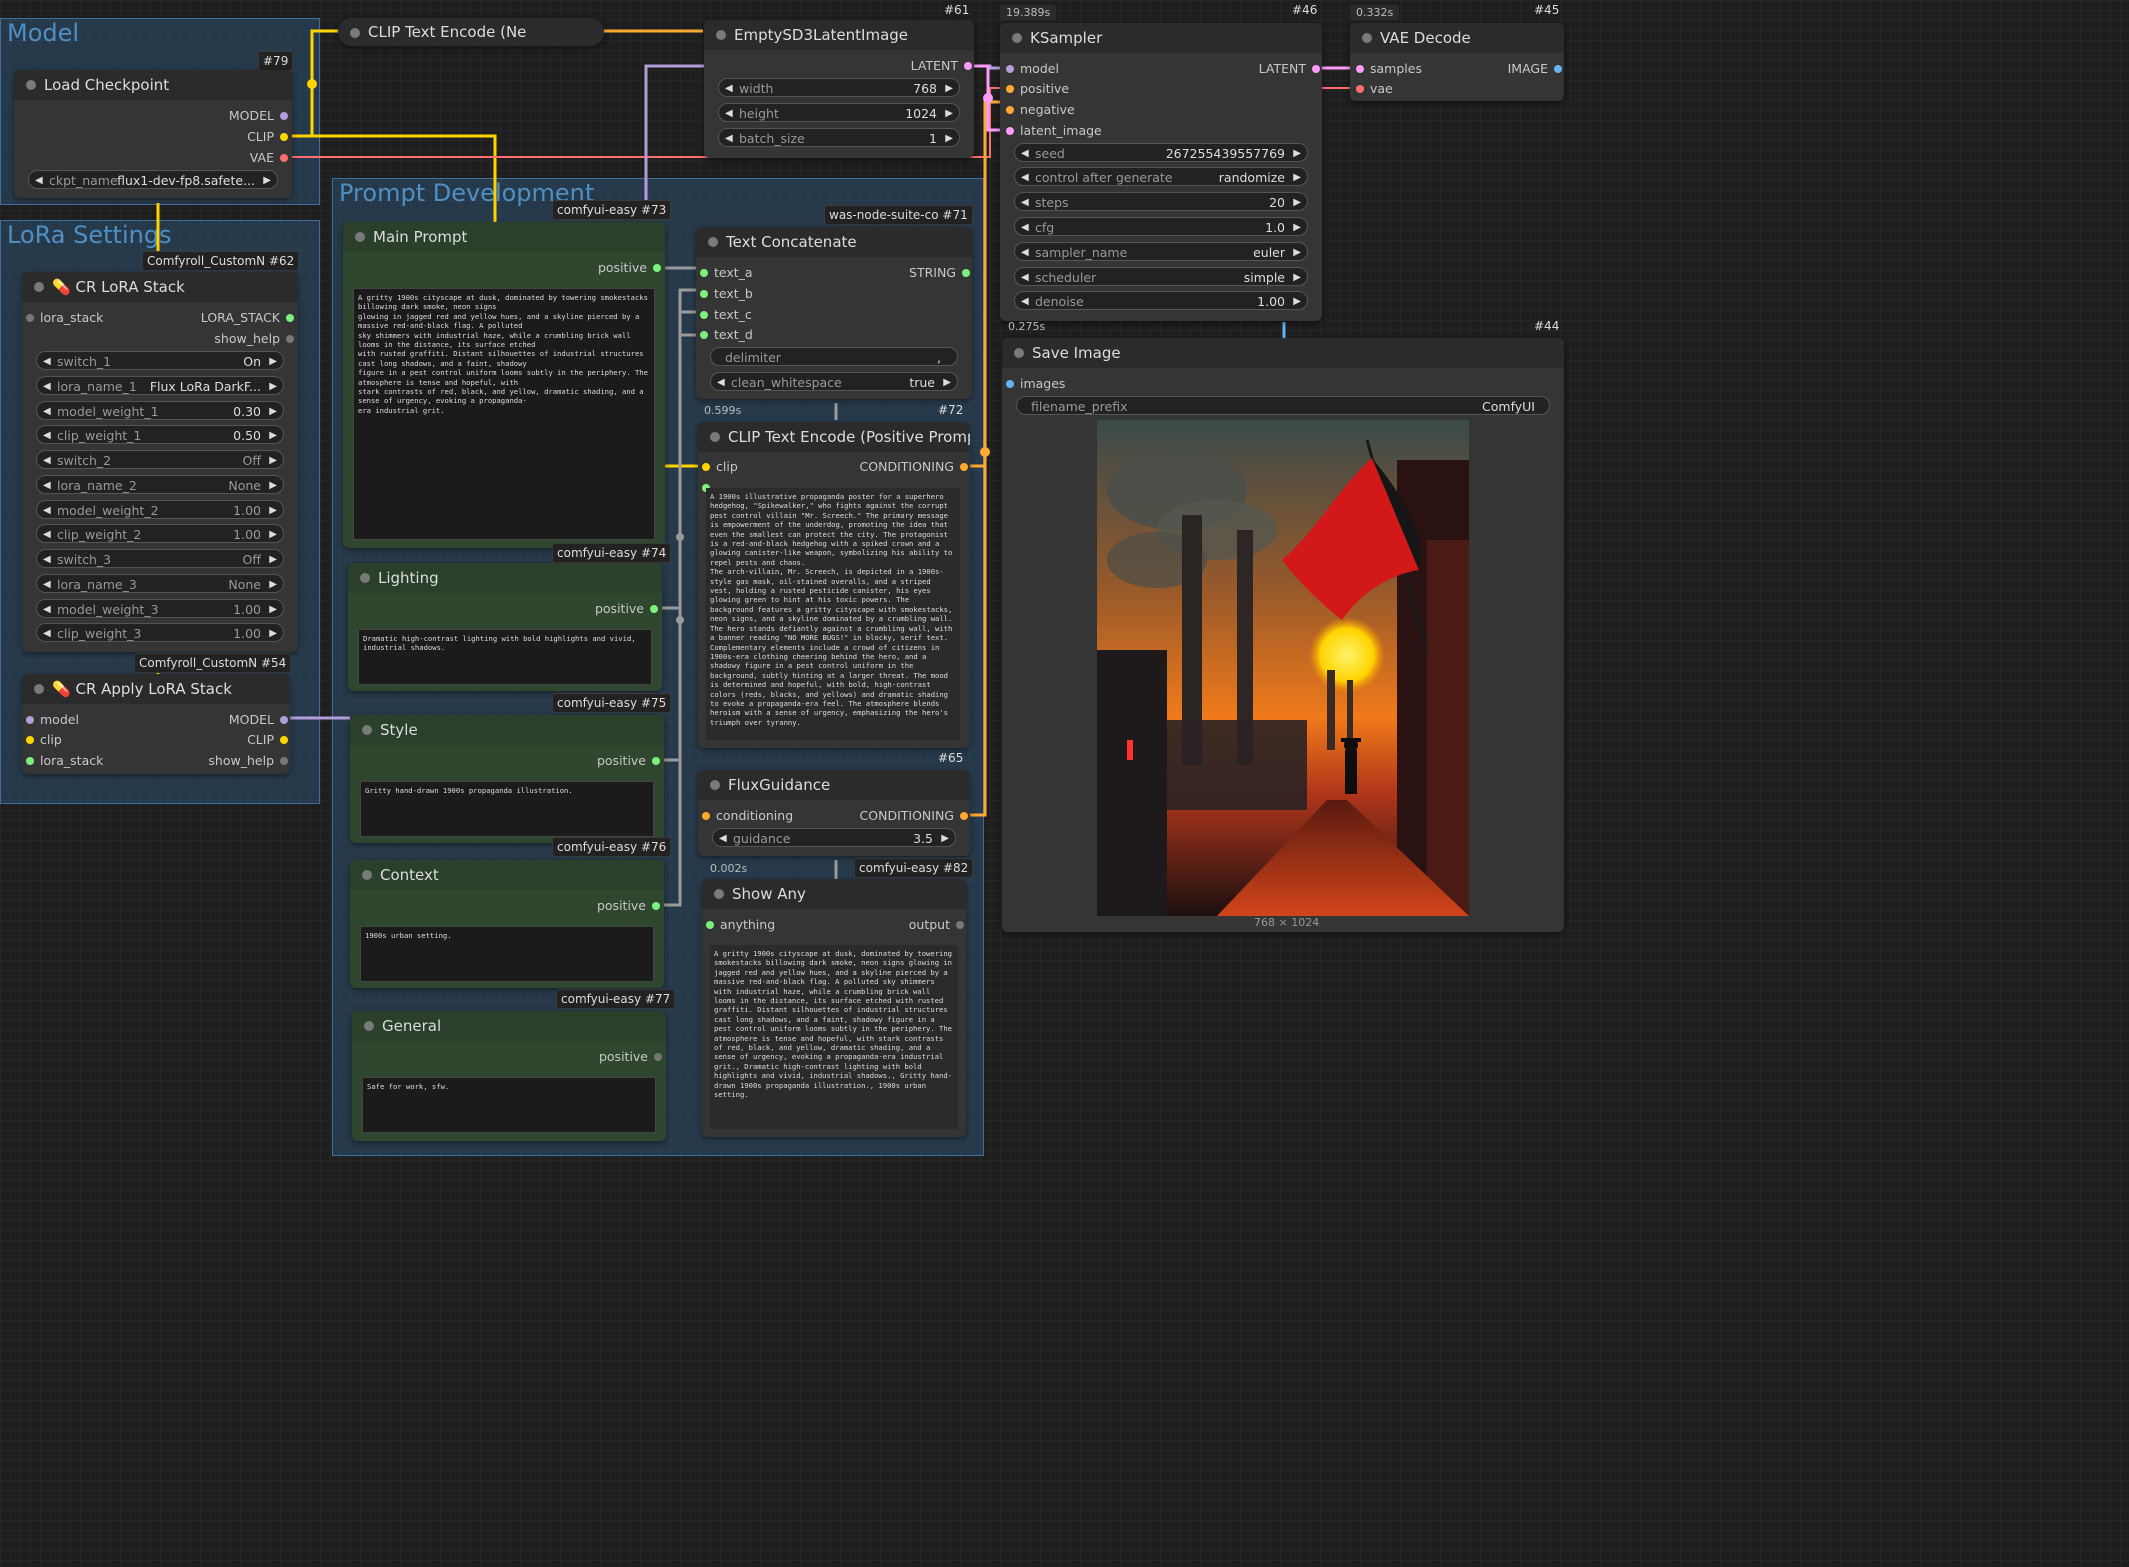 The width and height of the screenshot is (2129, 1567). What do you see at coordinates (726, 273) in the screenshot?
I see `input-text-a: text_a` at bounding box center [726, 273].